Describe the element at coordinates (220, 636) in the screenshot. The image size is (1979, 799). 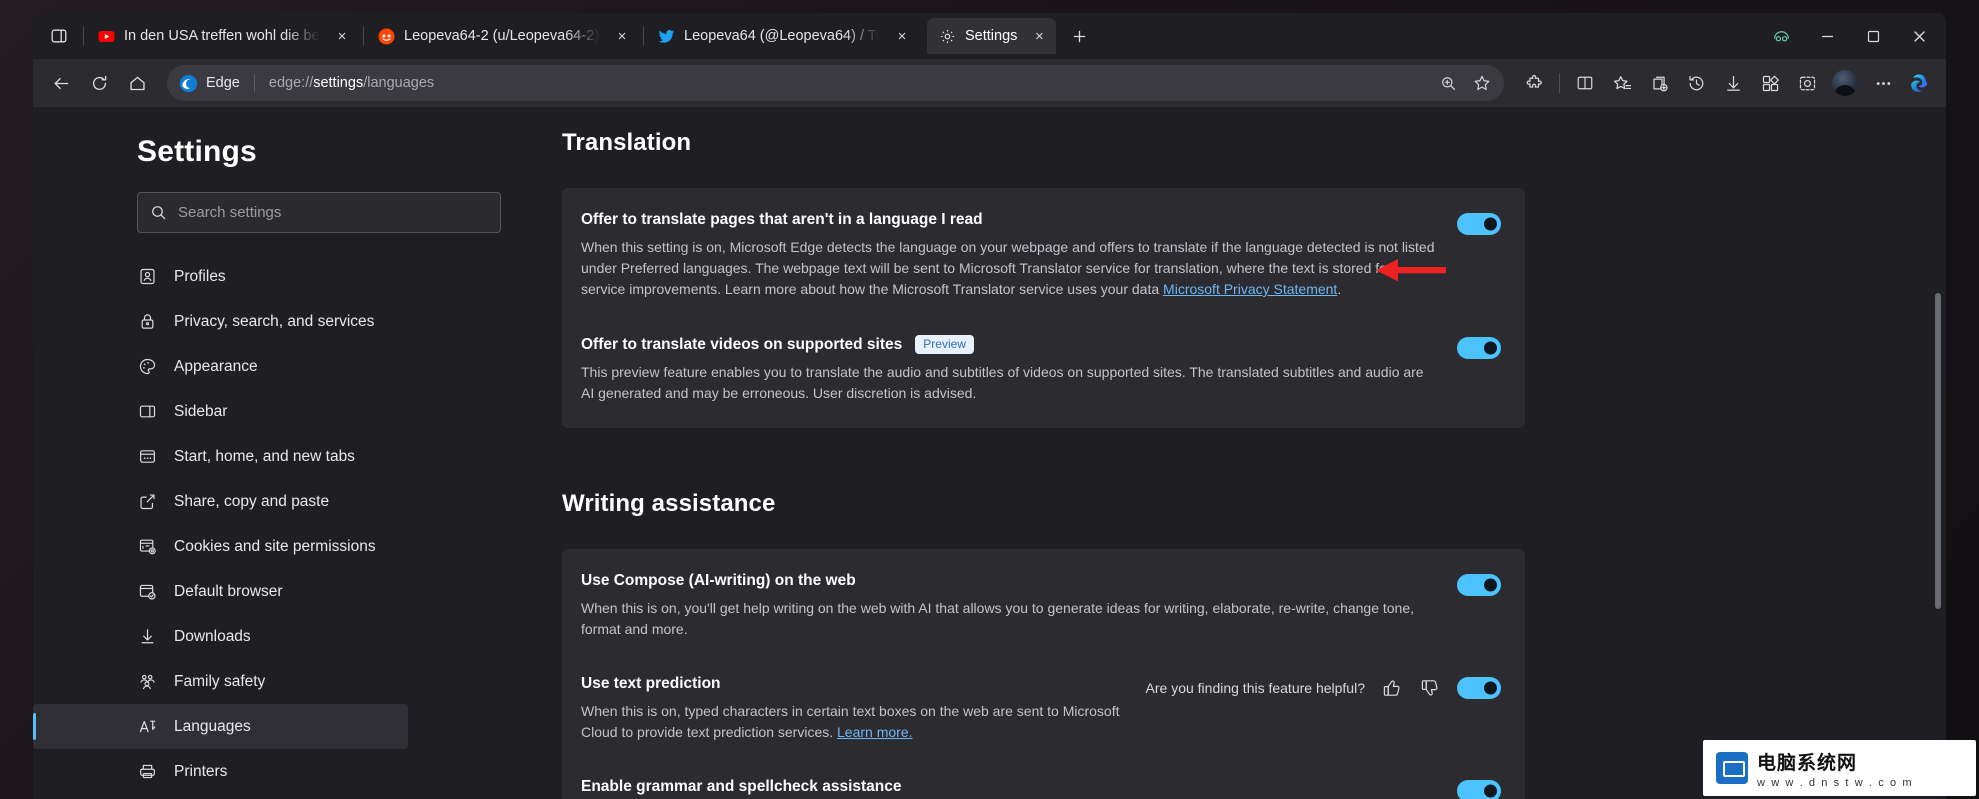
I see `sidebar-item-downloads: Downloads` at that location.